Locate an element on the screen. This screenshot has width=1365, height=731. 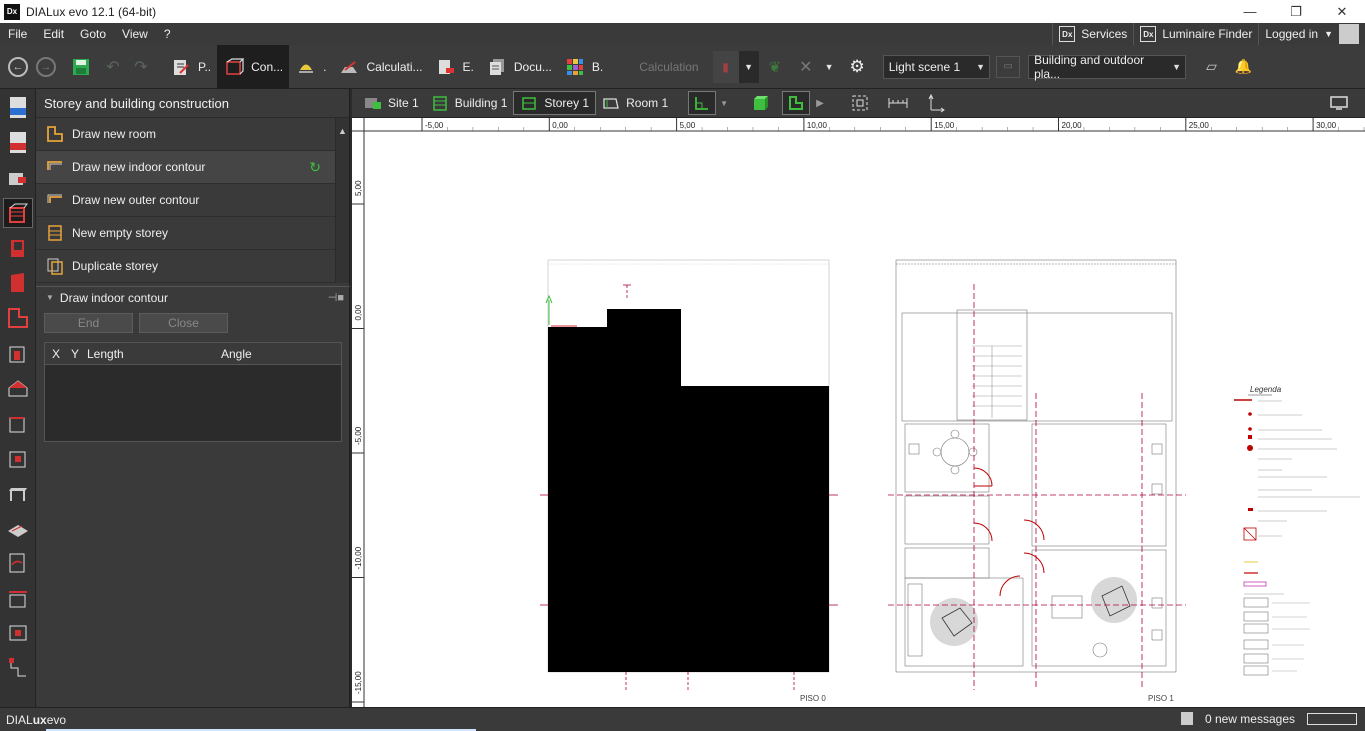
end-button: End is located at coordinates (88, 323).